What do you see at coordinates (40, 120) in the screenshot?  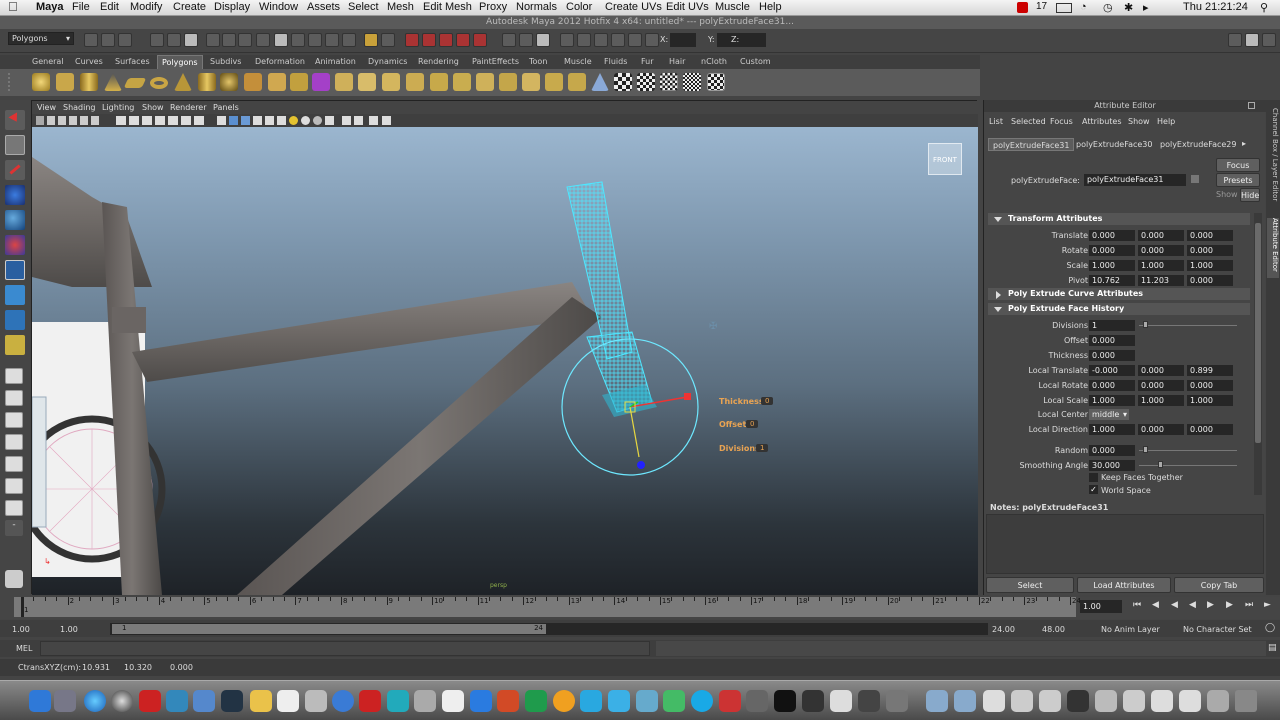 I see `camera-select-icon` at bounding box center [40, 120].